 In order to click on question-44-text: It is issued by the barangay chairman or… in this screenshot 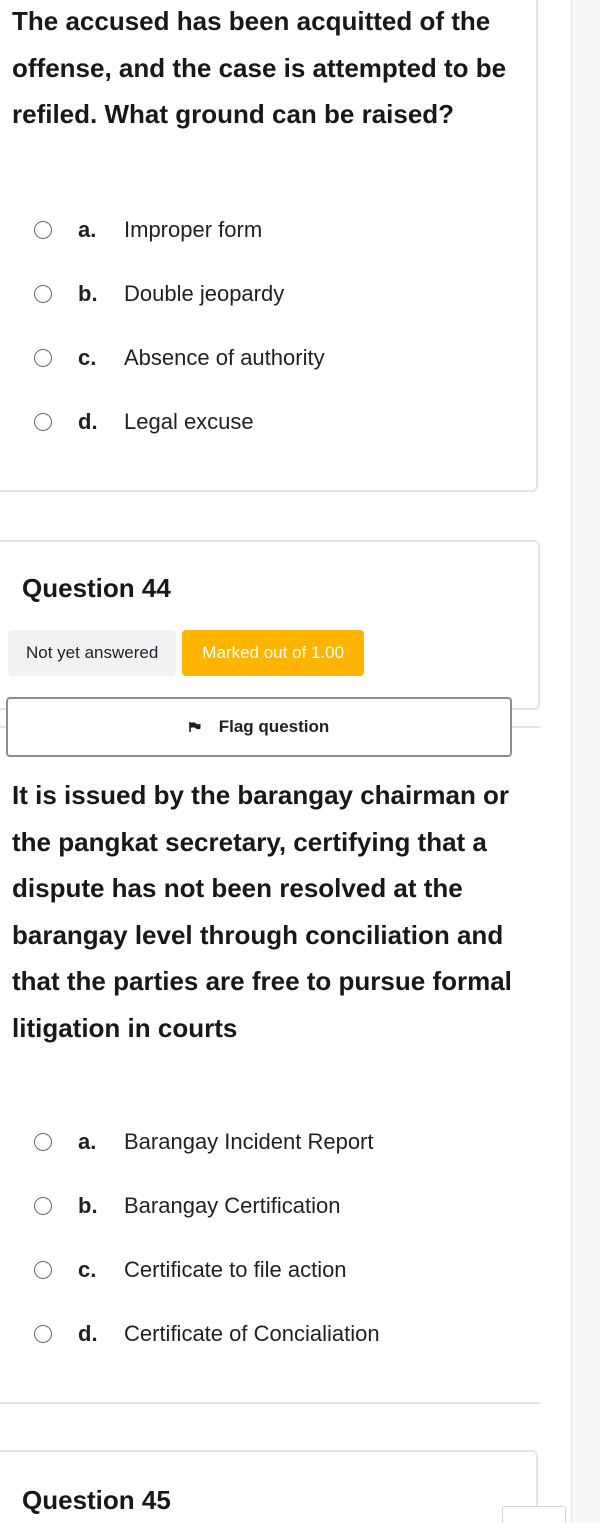, I will do `click(262, 911)`.